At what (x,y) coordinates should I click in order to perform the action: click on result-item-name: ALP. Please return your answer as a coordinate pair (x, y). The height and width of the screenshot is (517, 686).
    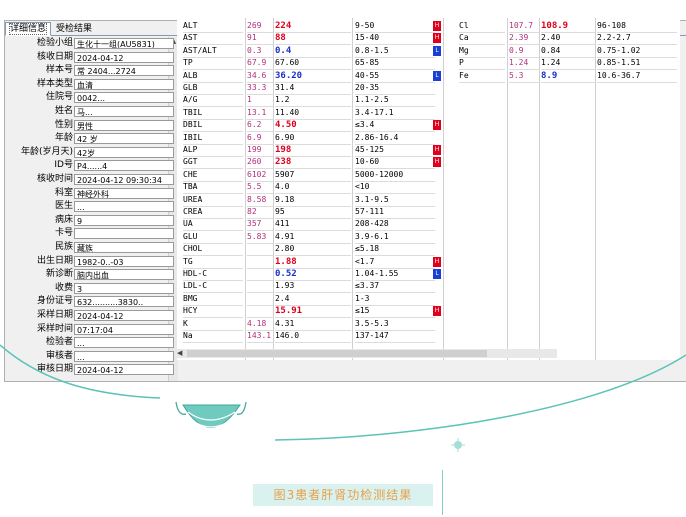
    Looking at the image, I should click on (213, 150).